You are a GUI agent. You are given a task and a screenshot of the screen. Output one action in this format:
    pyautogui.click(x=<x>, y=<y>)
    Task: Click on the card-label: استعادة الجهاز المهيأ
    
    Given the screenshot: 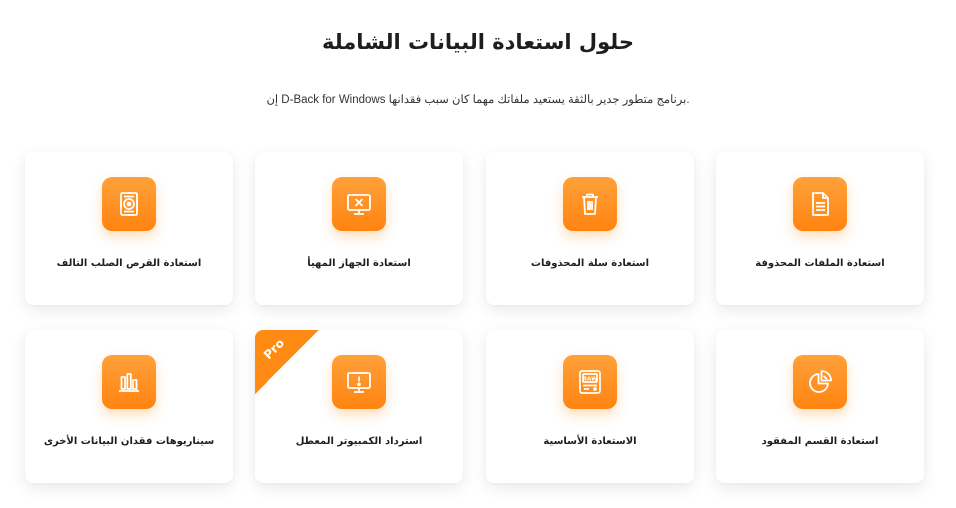 What is the action you would take?
    pyautogui.click(x=359, y=263)
    